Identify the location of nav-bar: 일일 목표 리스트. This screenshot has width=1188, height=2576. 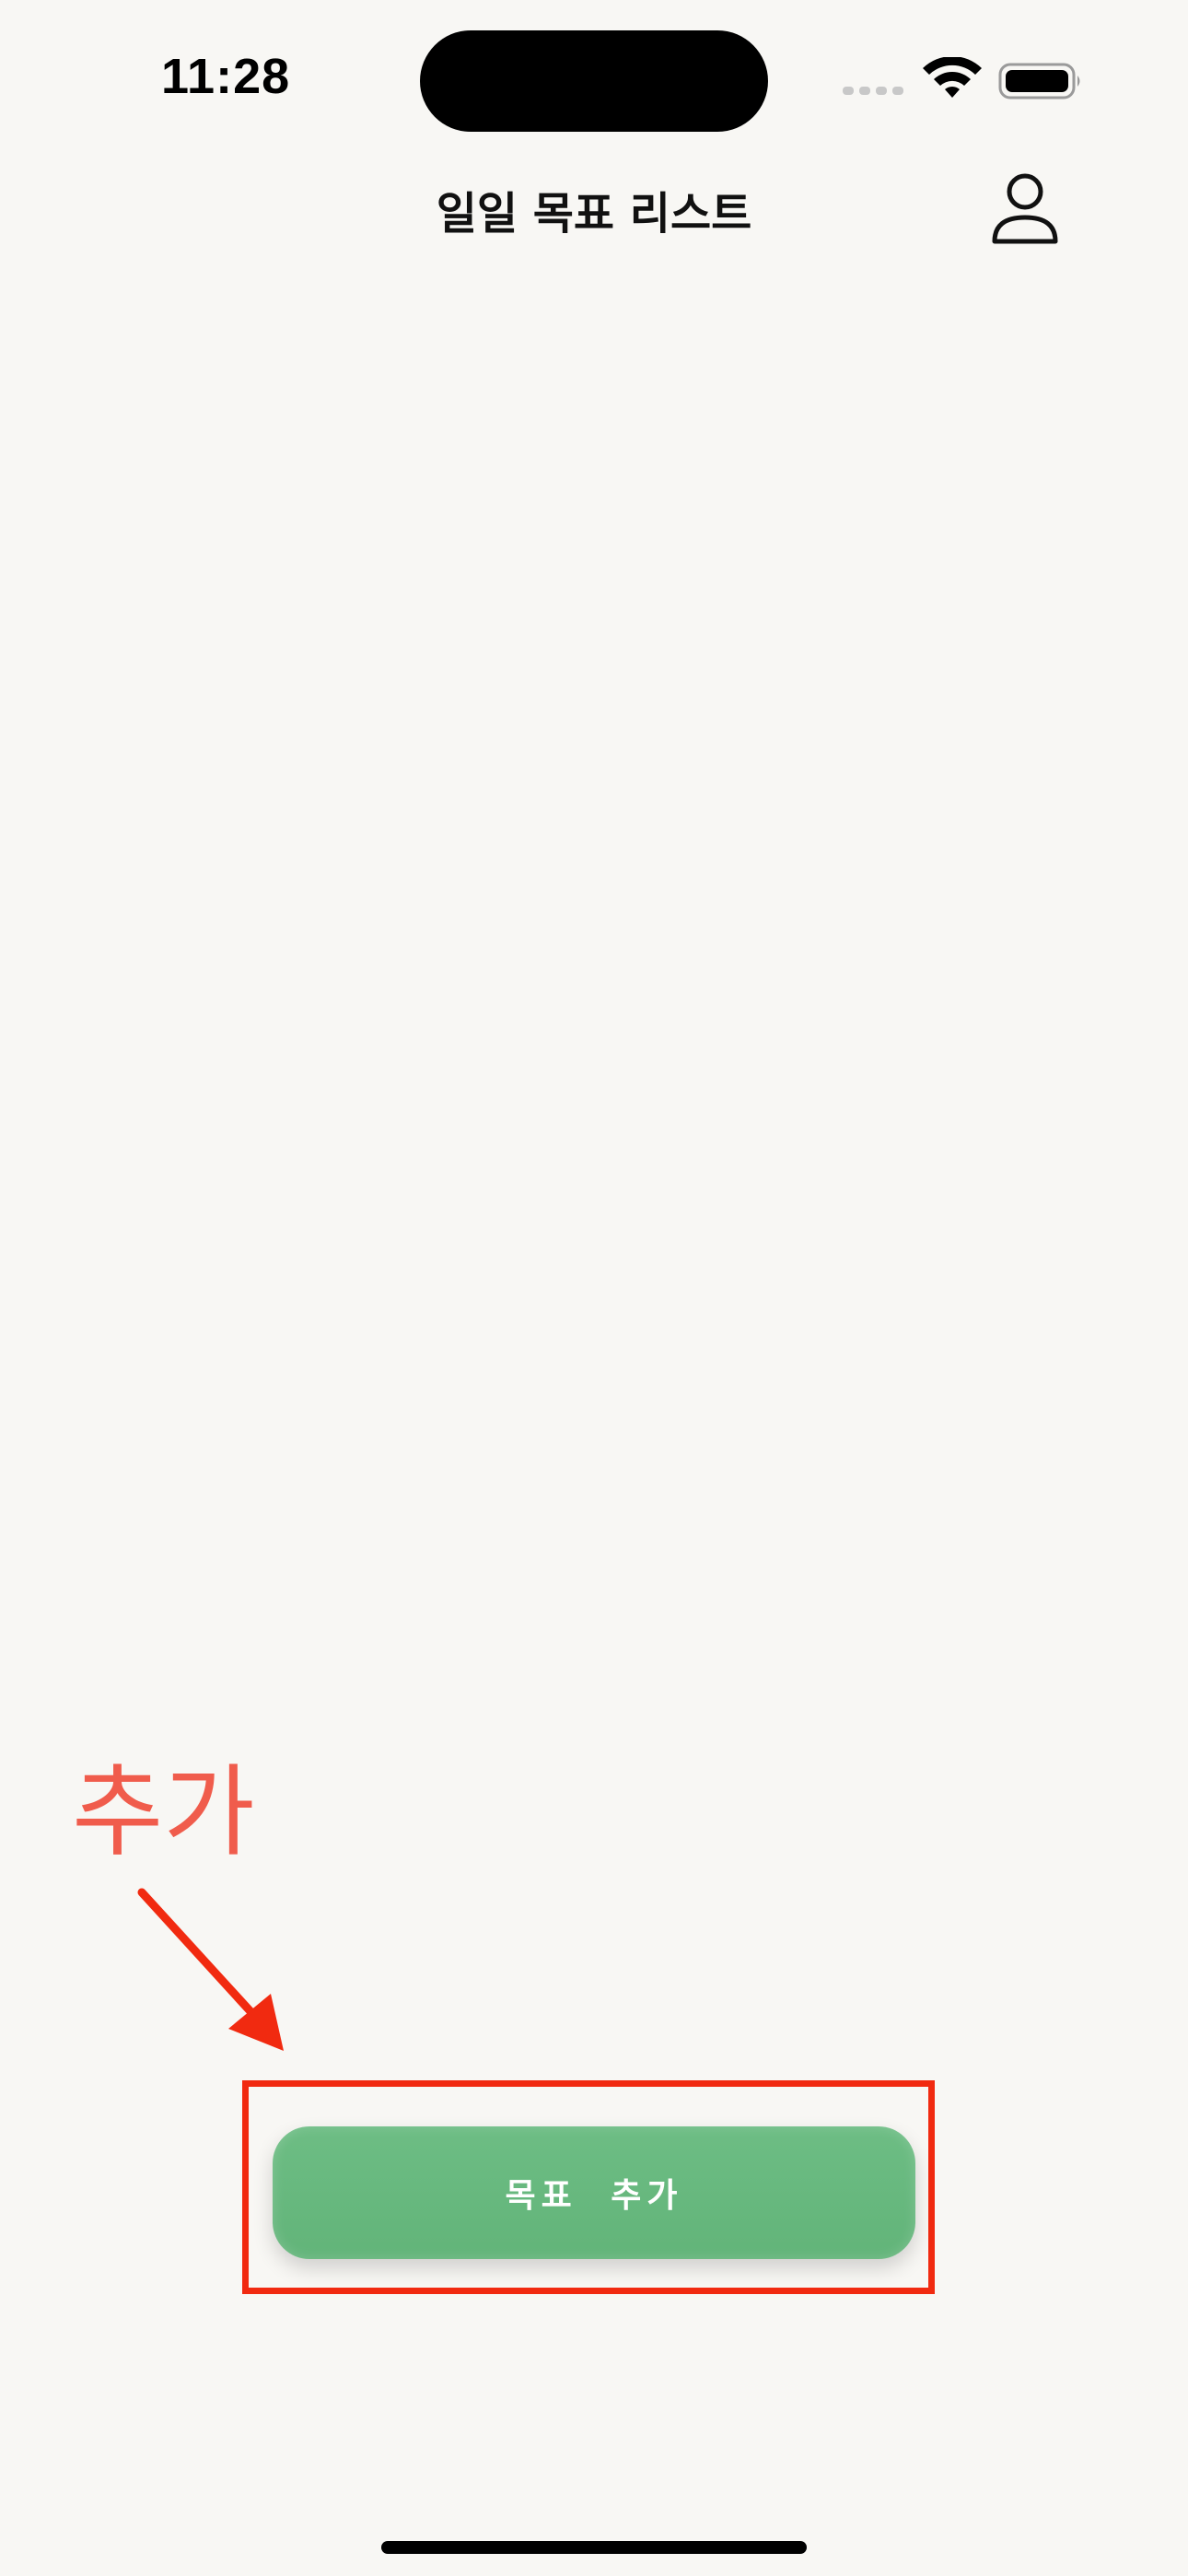
(594, 207).